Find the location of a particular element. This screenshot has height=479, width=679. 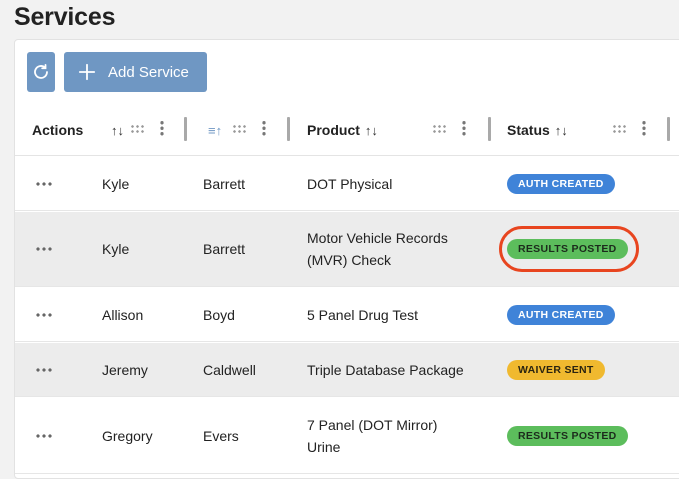

add-service-label: Add Service is located at coordinates (148, 72).